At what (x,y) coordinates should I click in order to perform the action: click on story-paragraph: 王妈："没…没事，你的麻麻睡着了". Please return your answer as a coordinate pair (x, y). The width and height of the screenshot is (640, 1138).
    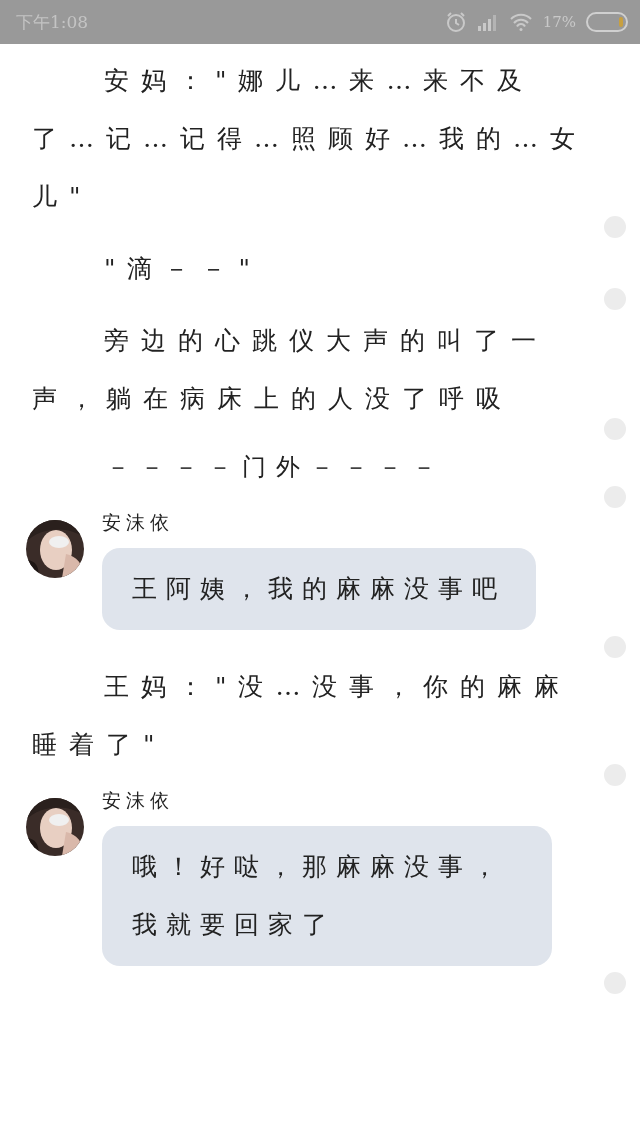
    Looking at the image, I should click on (302, 716).